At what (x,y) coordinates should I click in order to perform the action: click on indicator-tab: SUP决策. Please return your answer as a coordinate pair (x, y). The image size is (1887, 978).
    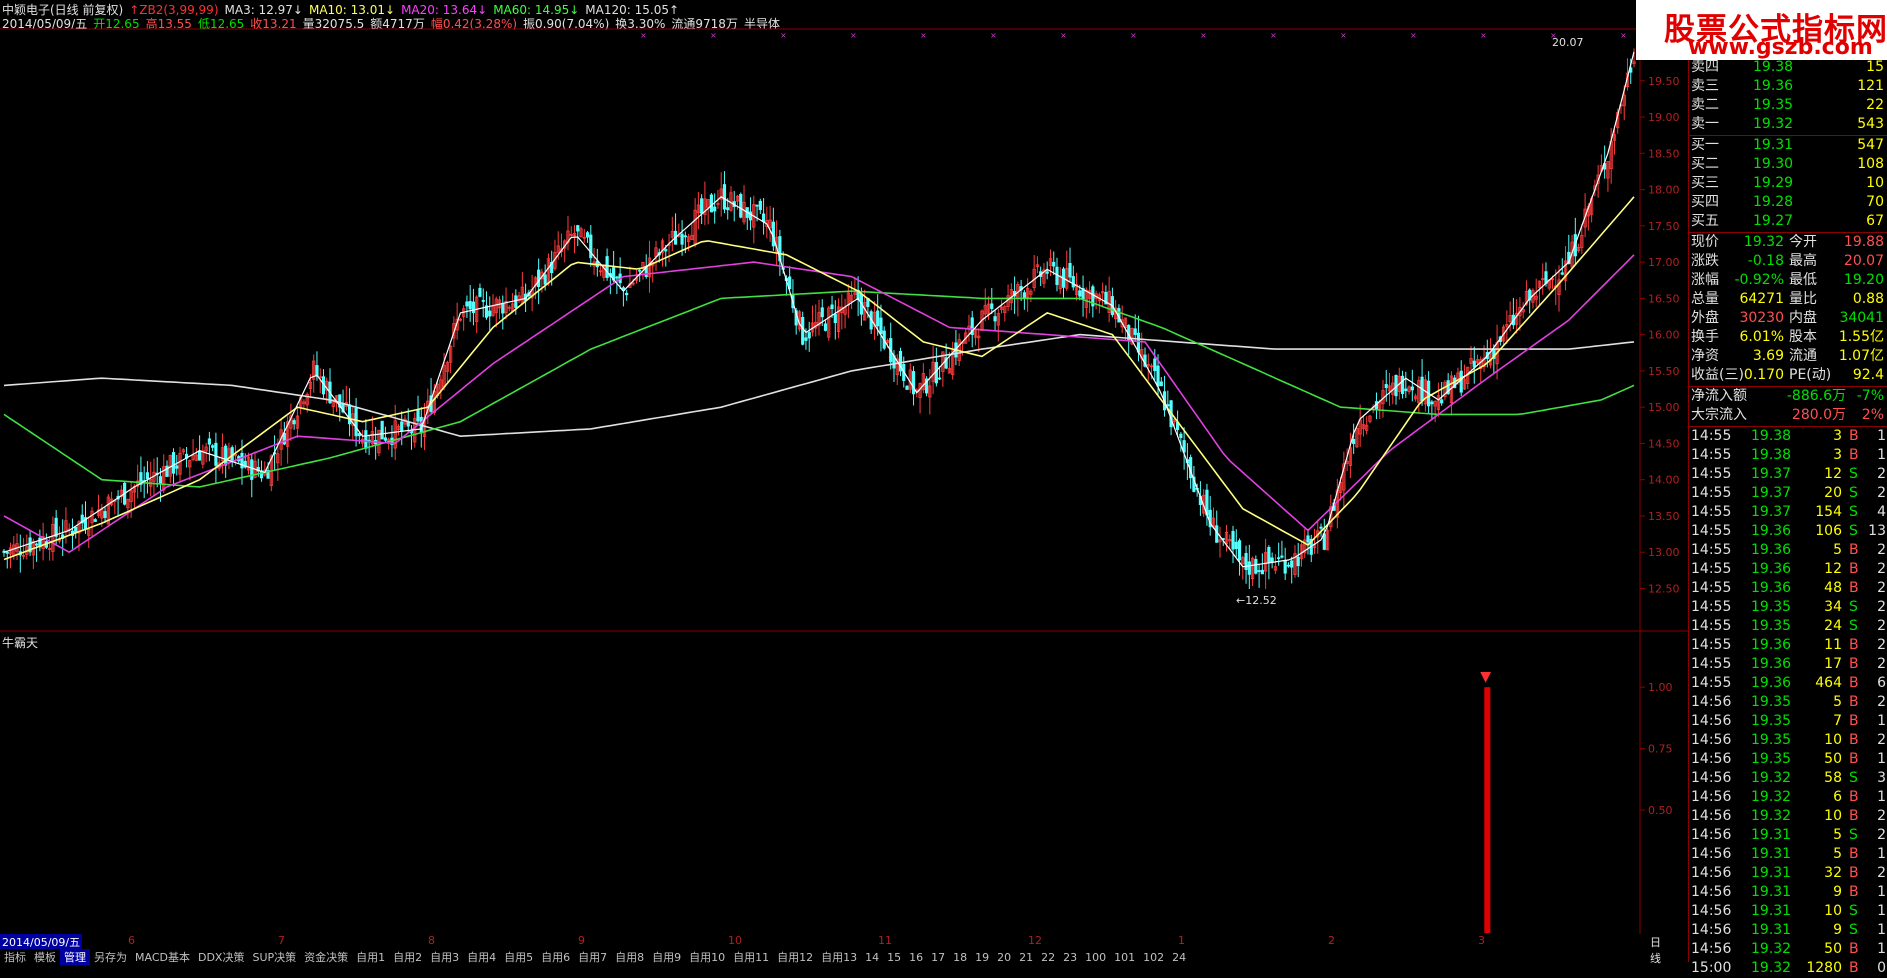
    Looking at the image, I should click on (274, 957).